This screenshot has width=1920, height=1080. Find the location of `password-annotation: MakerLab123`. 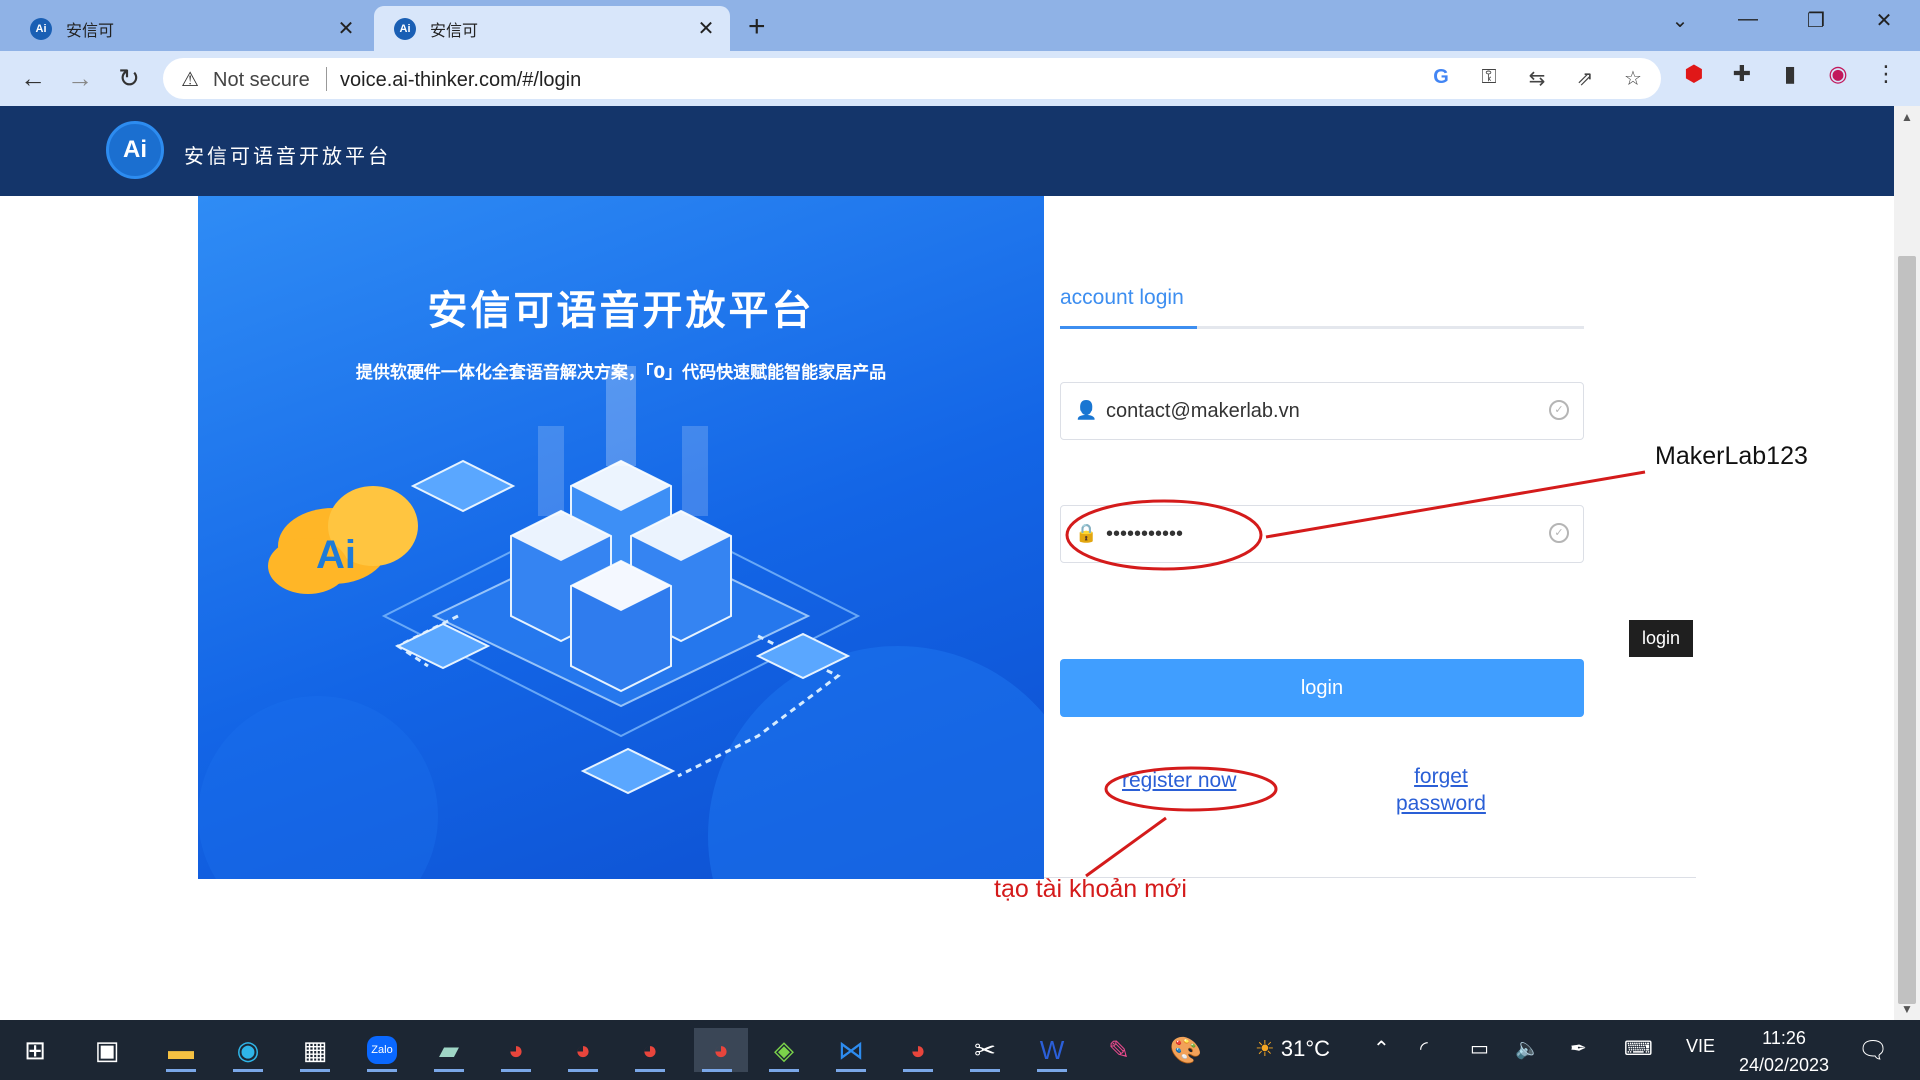

password-annotation: MakerLab123 is located at coordinates (1731, 456).